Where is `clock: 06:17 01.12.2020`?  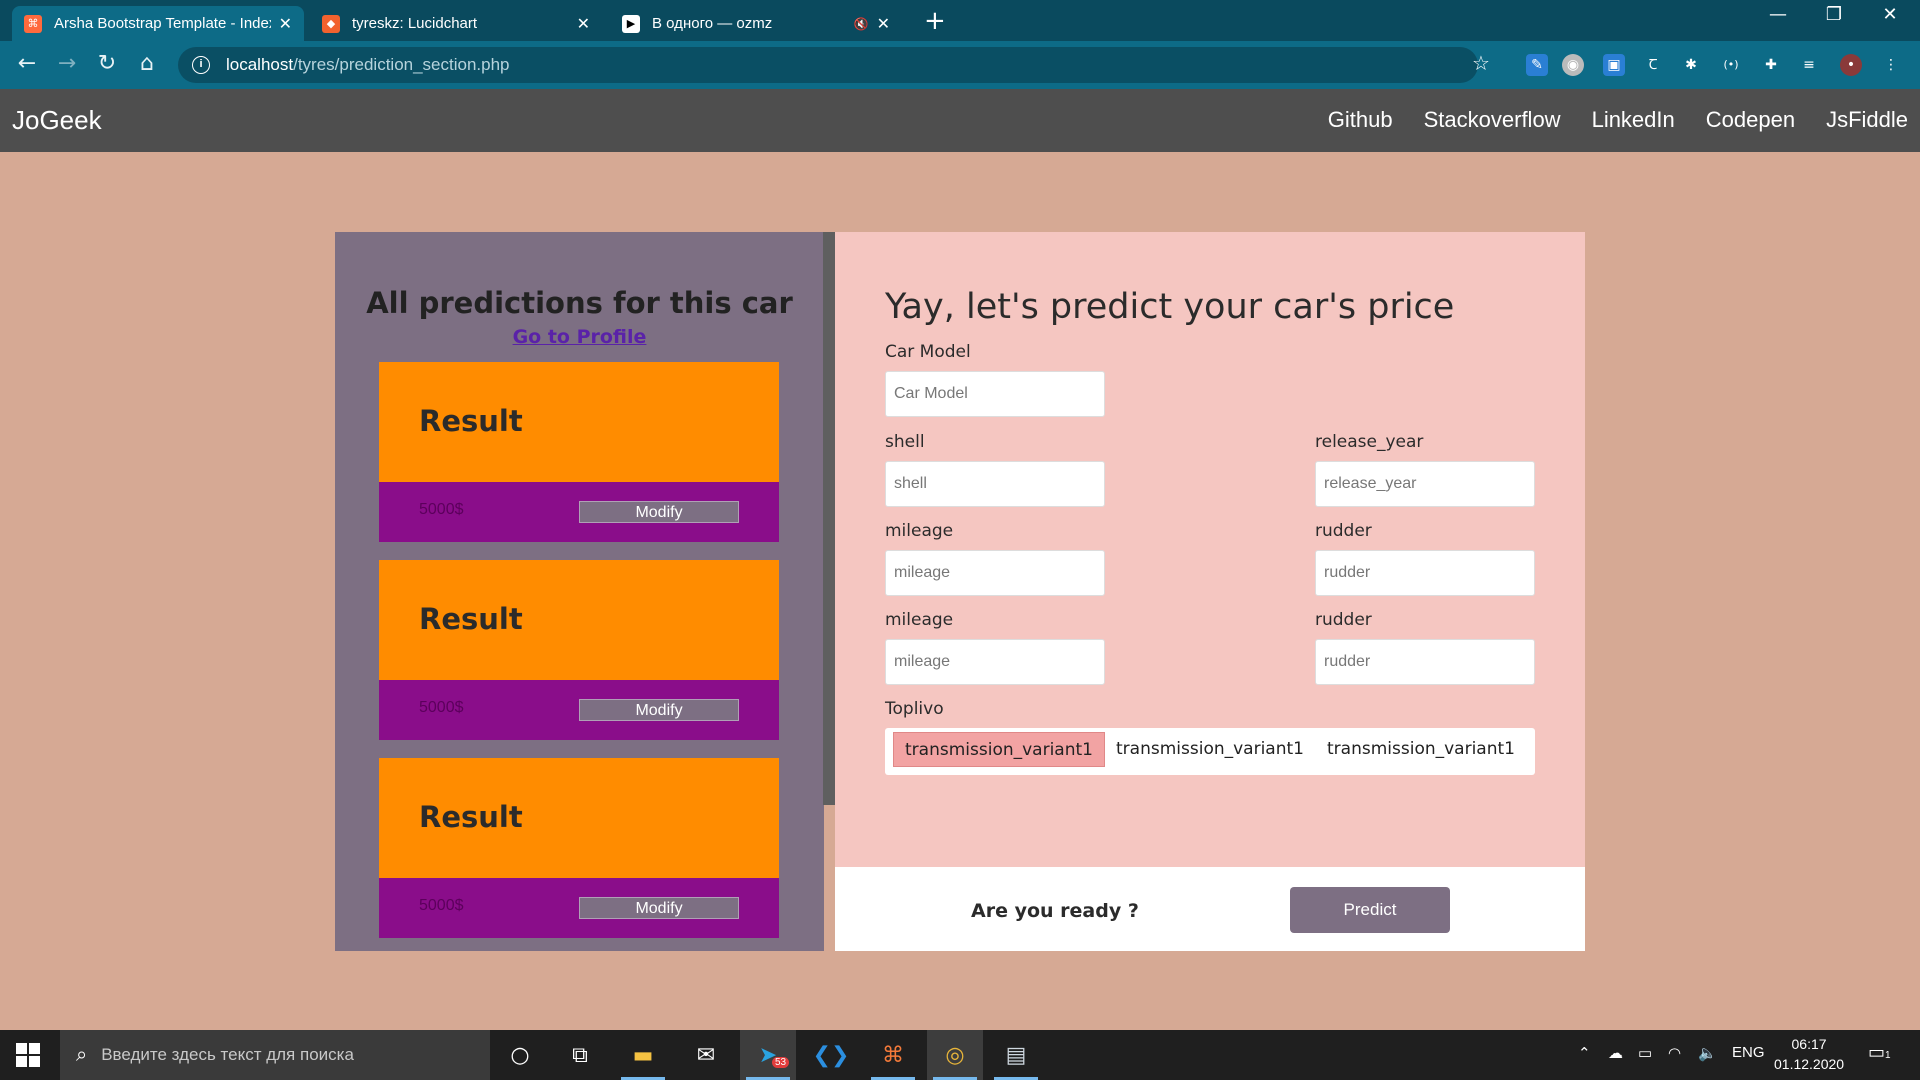
clock: 06:17 01.12.2020 is located at coordinates (1809, 1054).